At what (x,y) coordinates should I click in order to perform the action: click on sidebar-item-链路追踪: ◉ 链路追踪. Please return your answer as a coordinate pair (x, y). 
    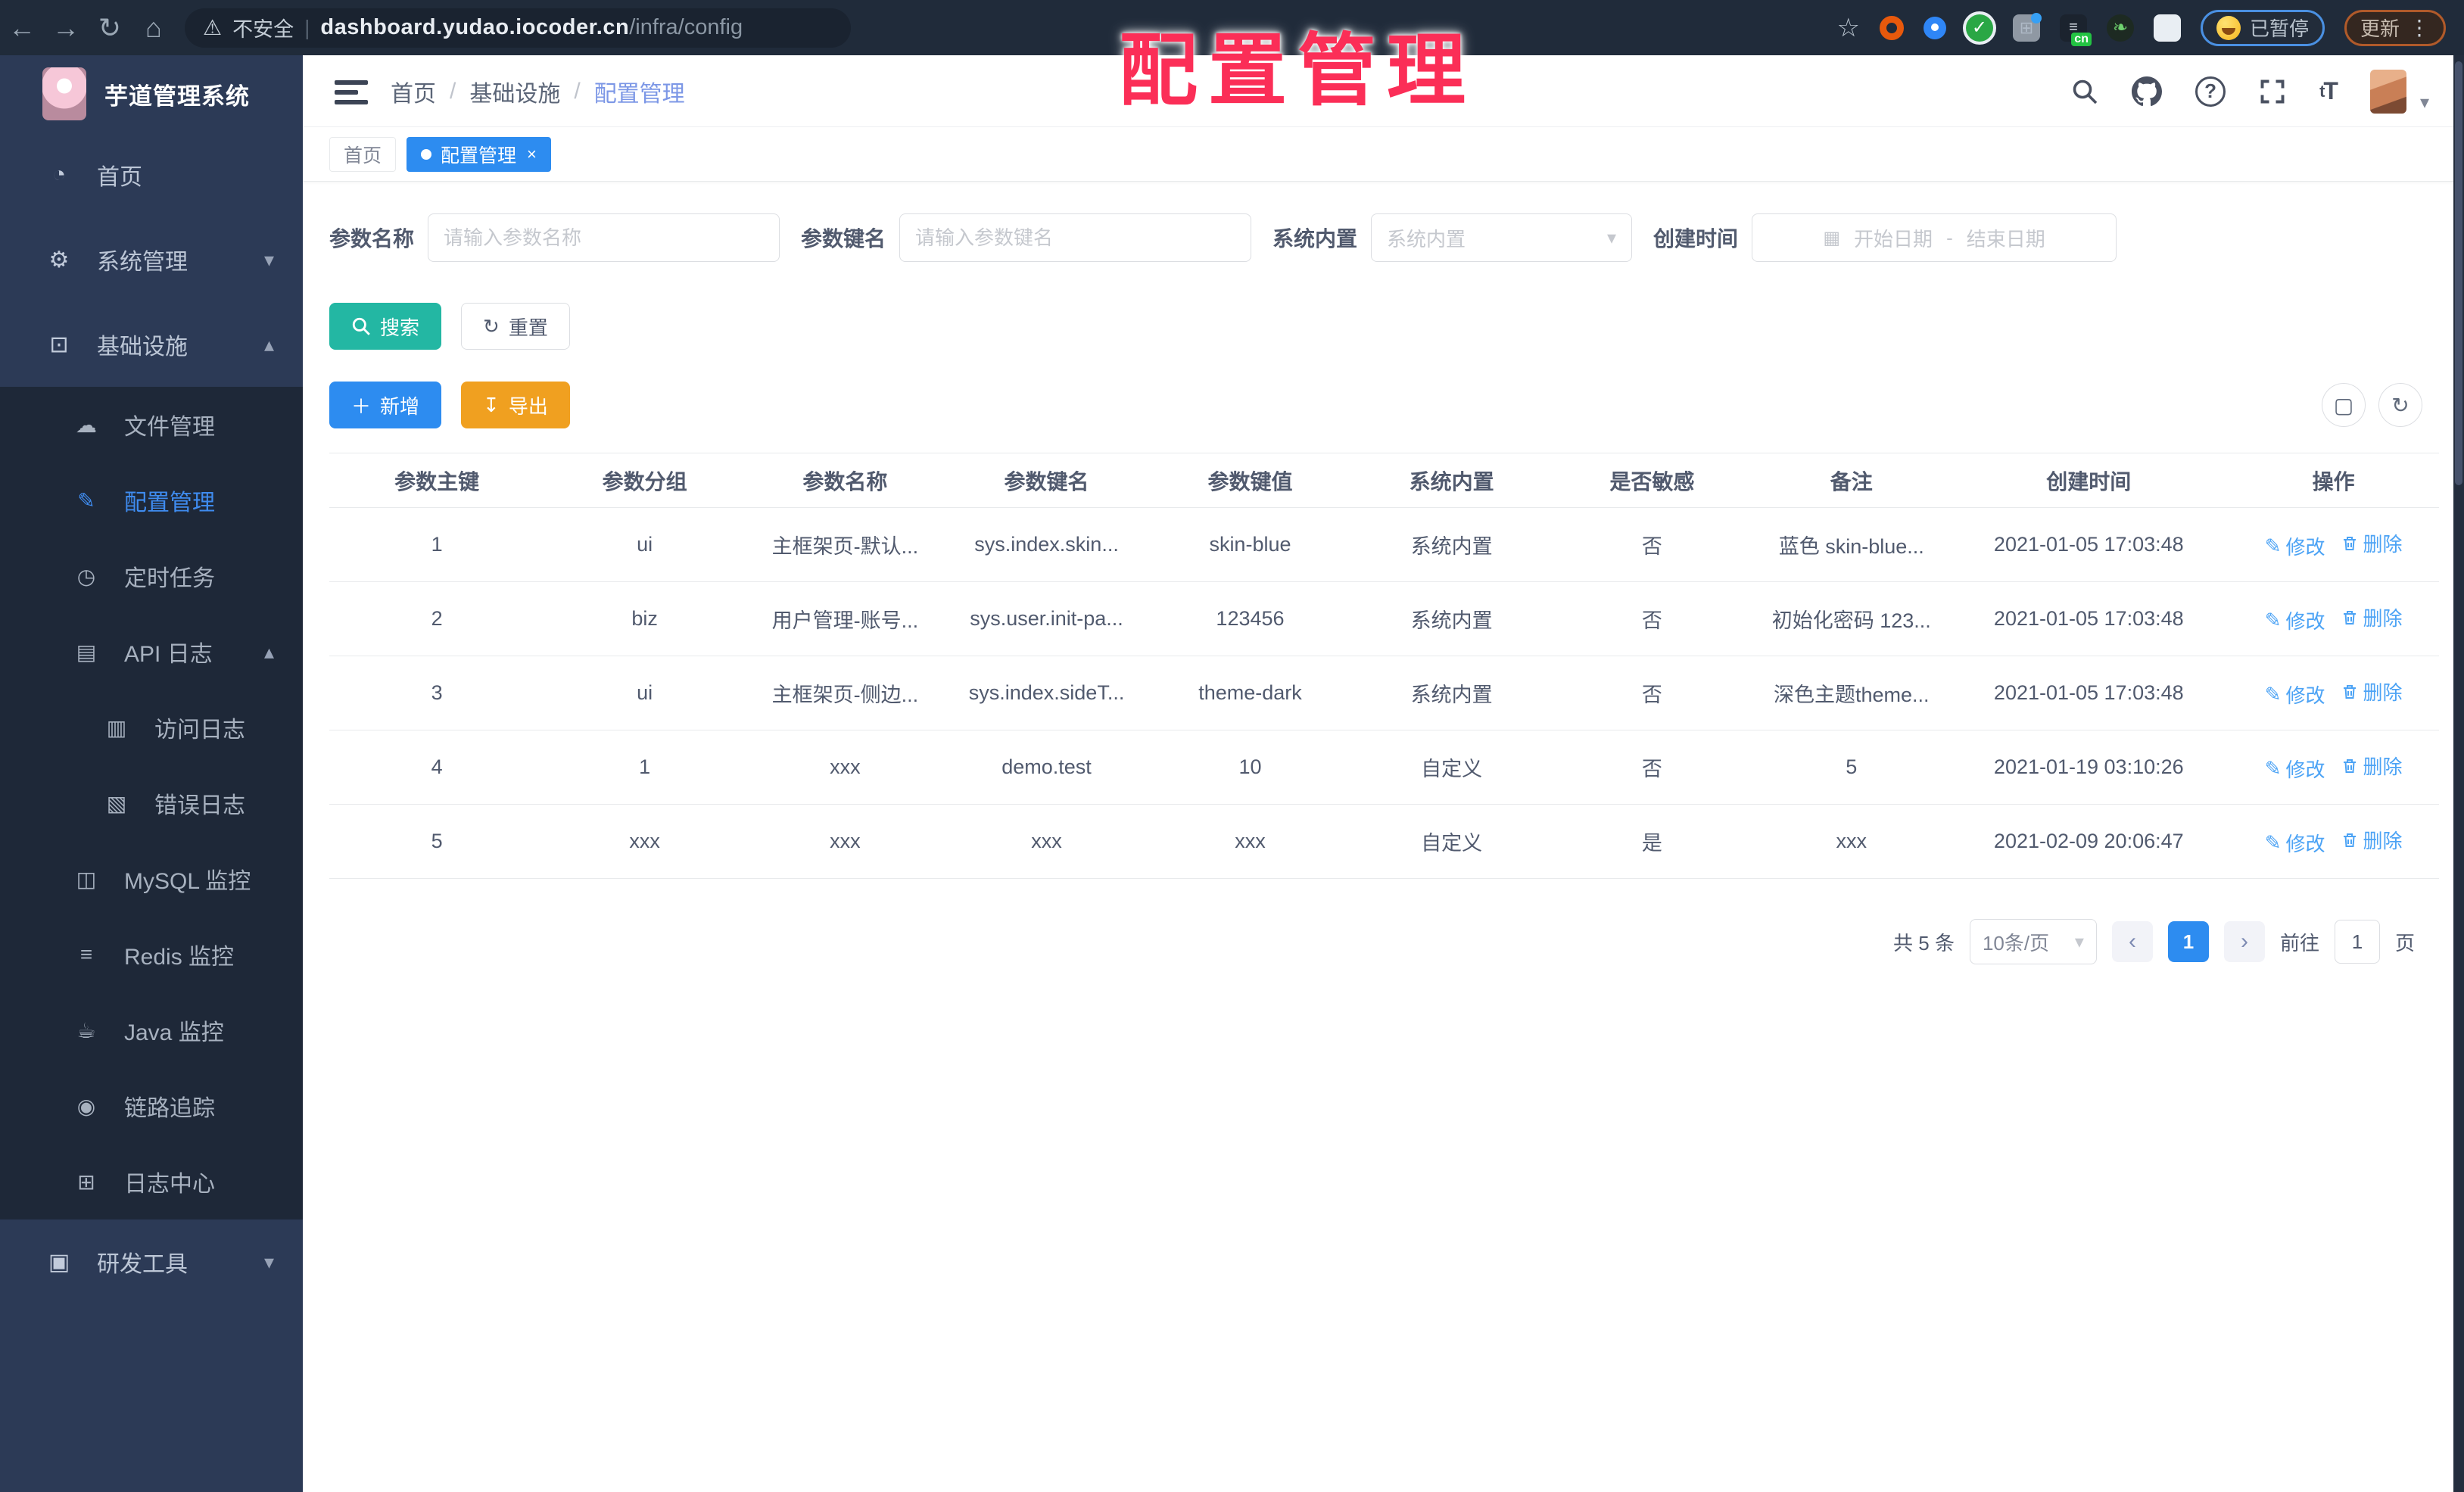
    Looking at the image, I should click on (151, 1106).